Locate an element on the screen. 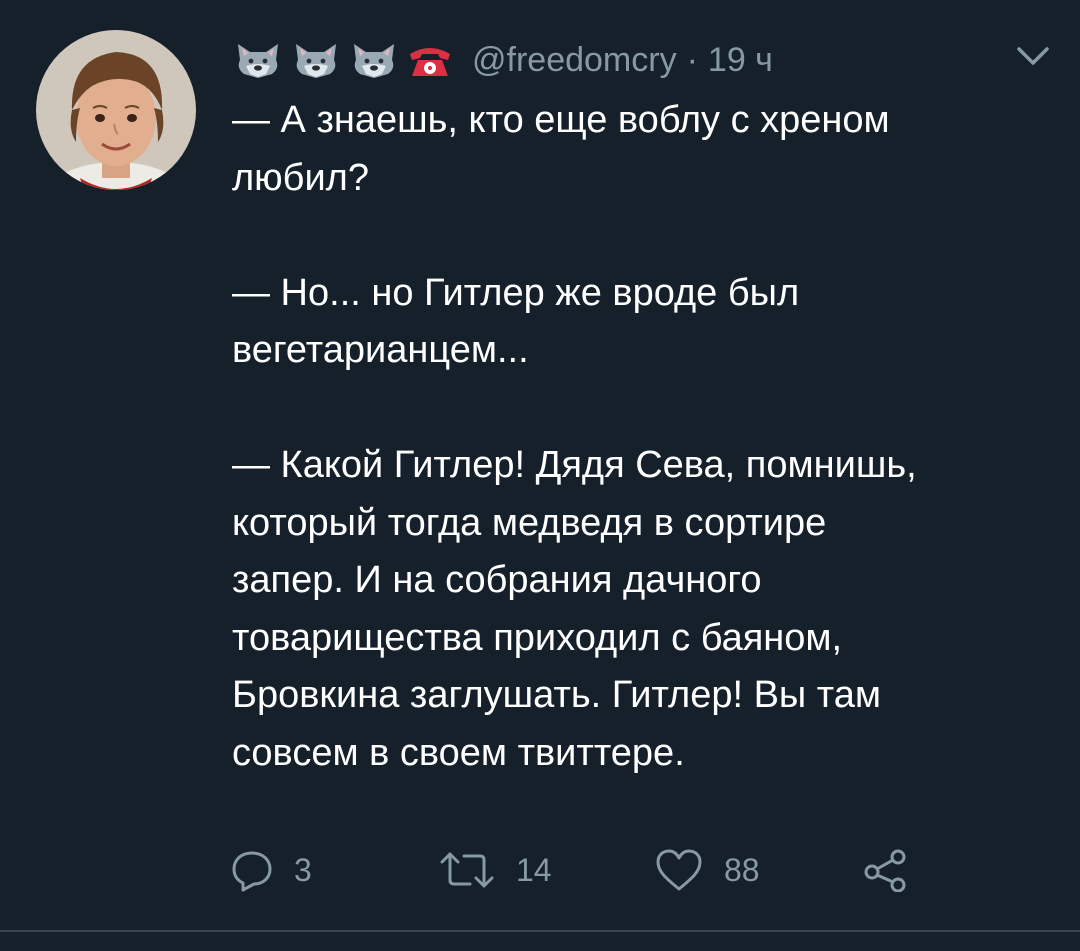  like-count: 88 is located at coordinates (742, 869).